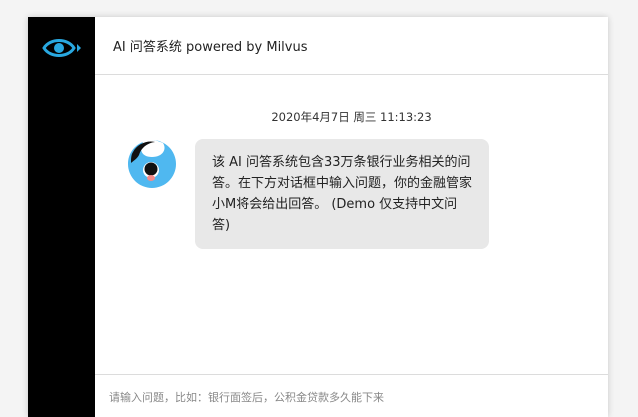 Image resolution: width=638 pixels, height=417 pixels. Describe the element at coordinates (349, 397) in the screenshot. I see `question-input` at that location.